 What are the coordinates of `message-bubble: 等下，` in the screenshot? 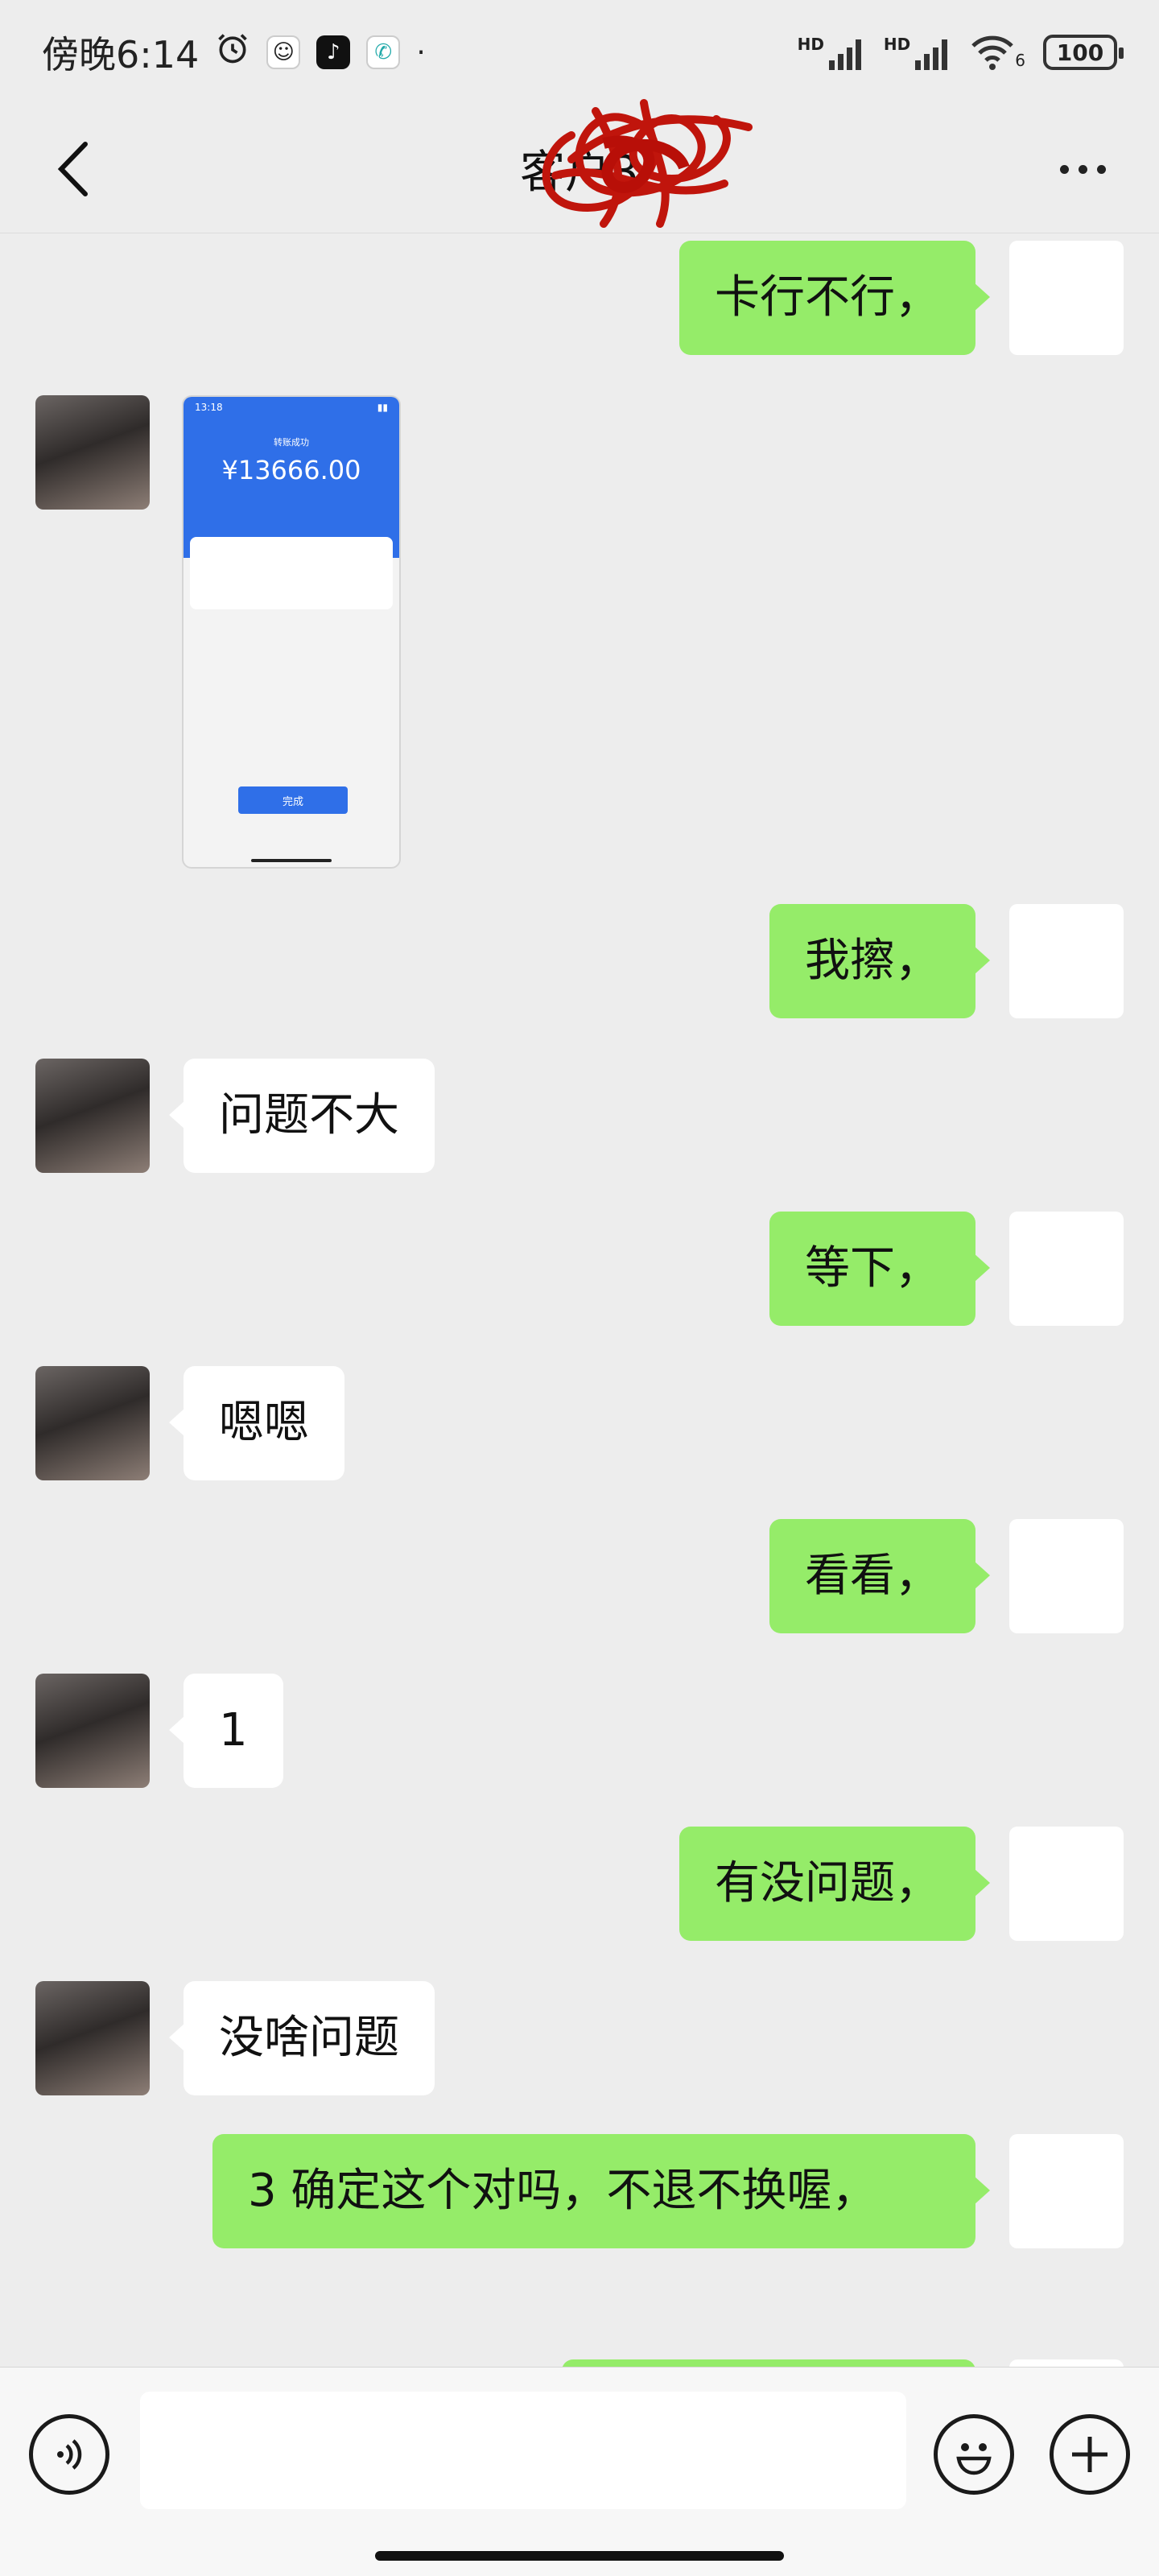 It's located at (880, 1269).